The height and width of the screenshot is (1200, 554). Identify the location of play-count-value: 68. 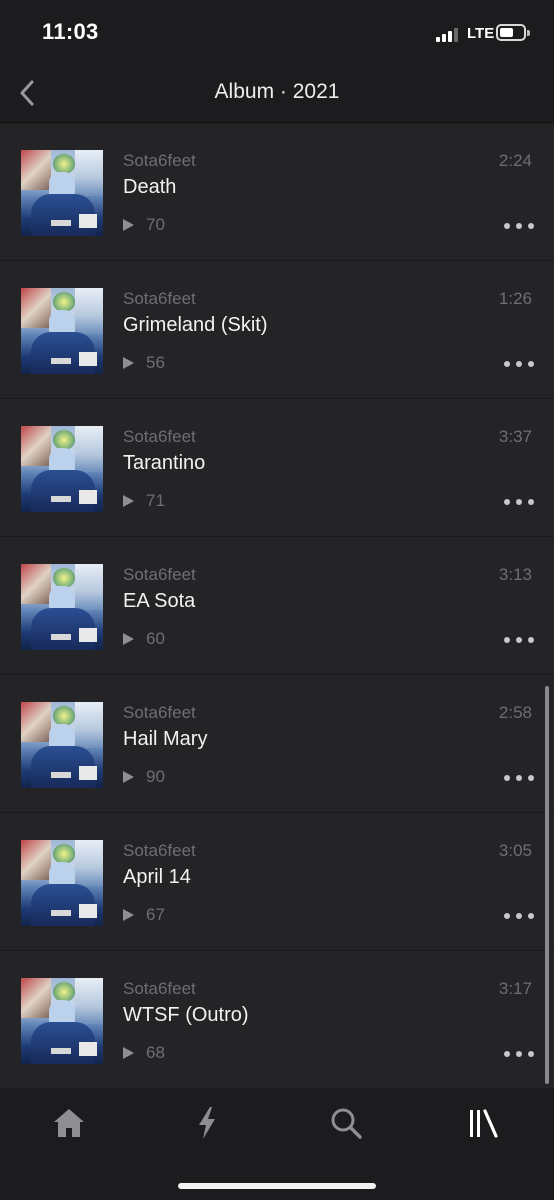
(155, 1052).